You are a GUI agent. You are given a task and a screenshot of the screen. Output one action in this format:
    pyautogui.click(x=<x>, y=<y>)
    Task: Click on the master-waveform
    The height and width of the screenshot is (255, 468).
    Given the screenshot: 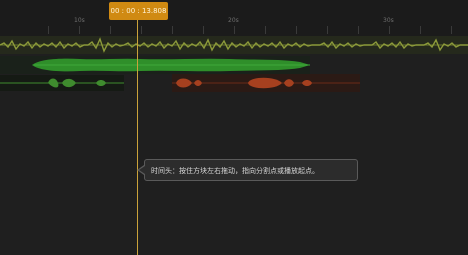 What is the action you would take?
    pyautogui.click(x=234, y=45)
    